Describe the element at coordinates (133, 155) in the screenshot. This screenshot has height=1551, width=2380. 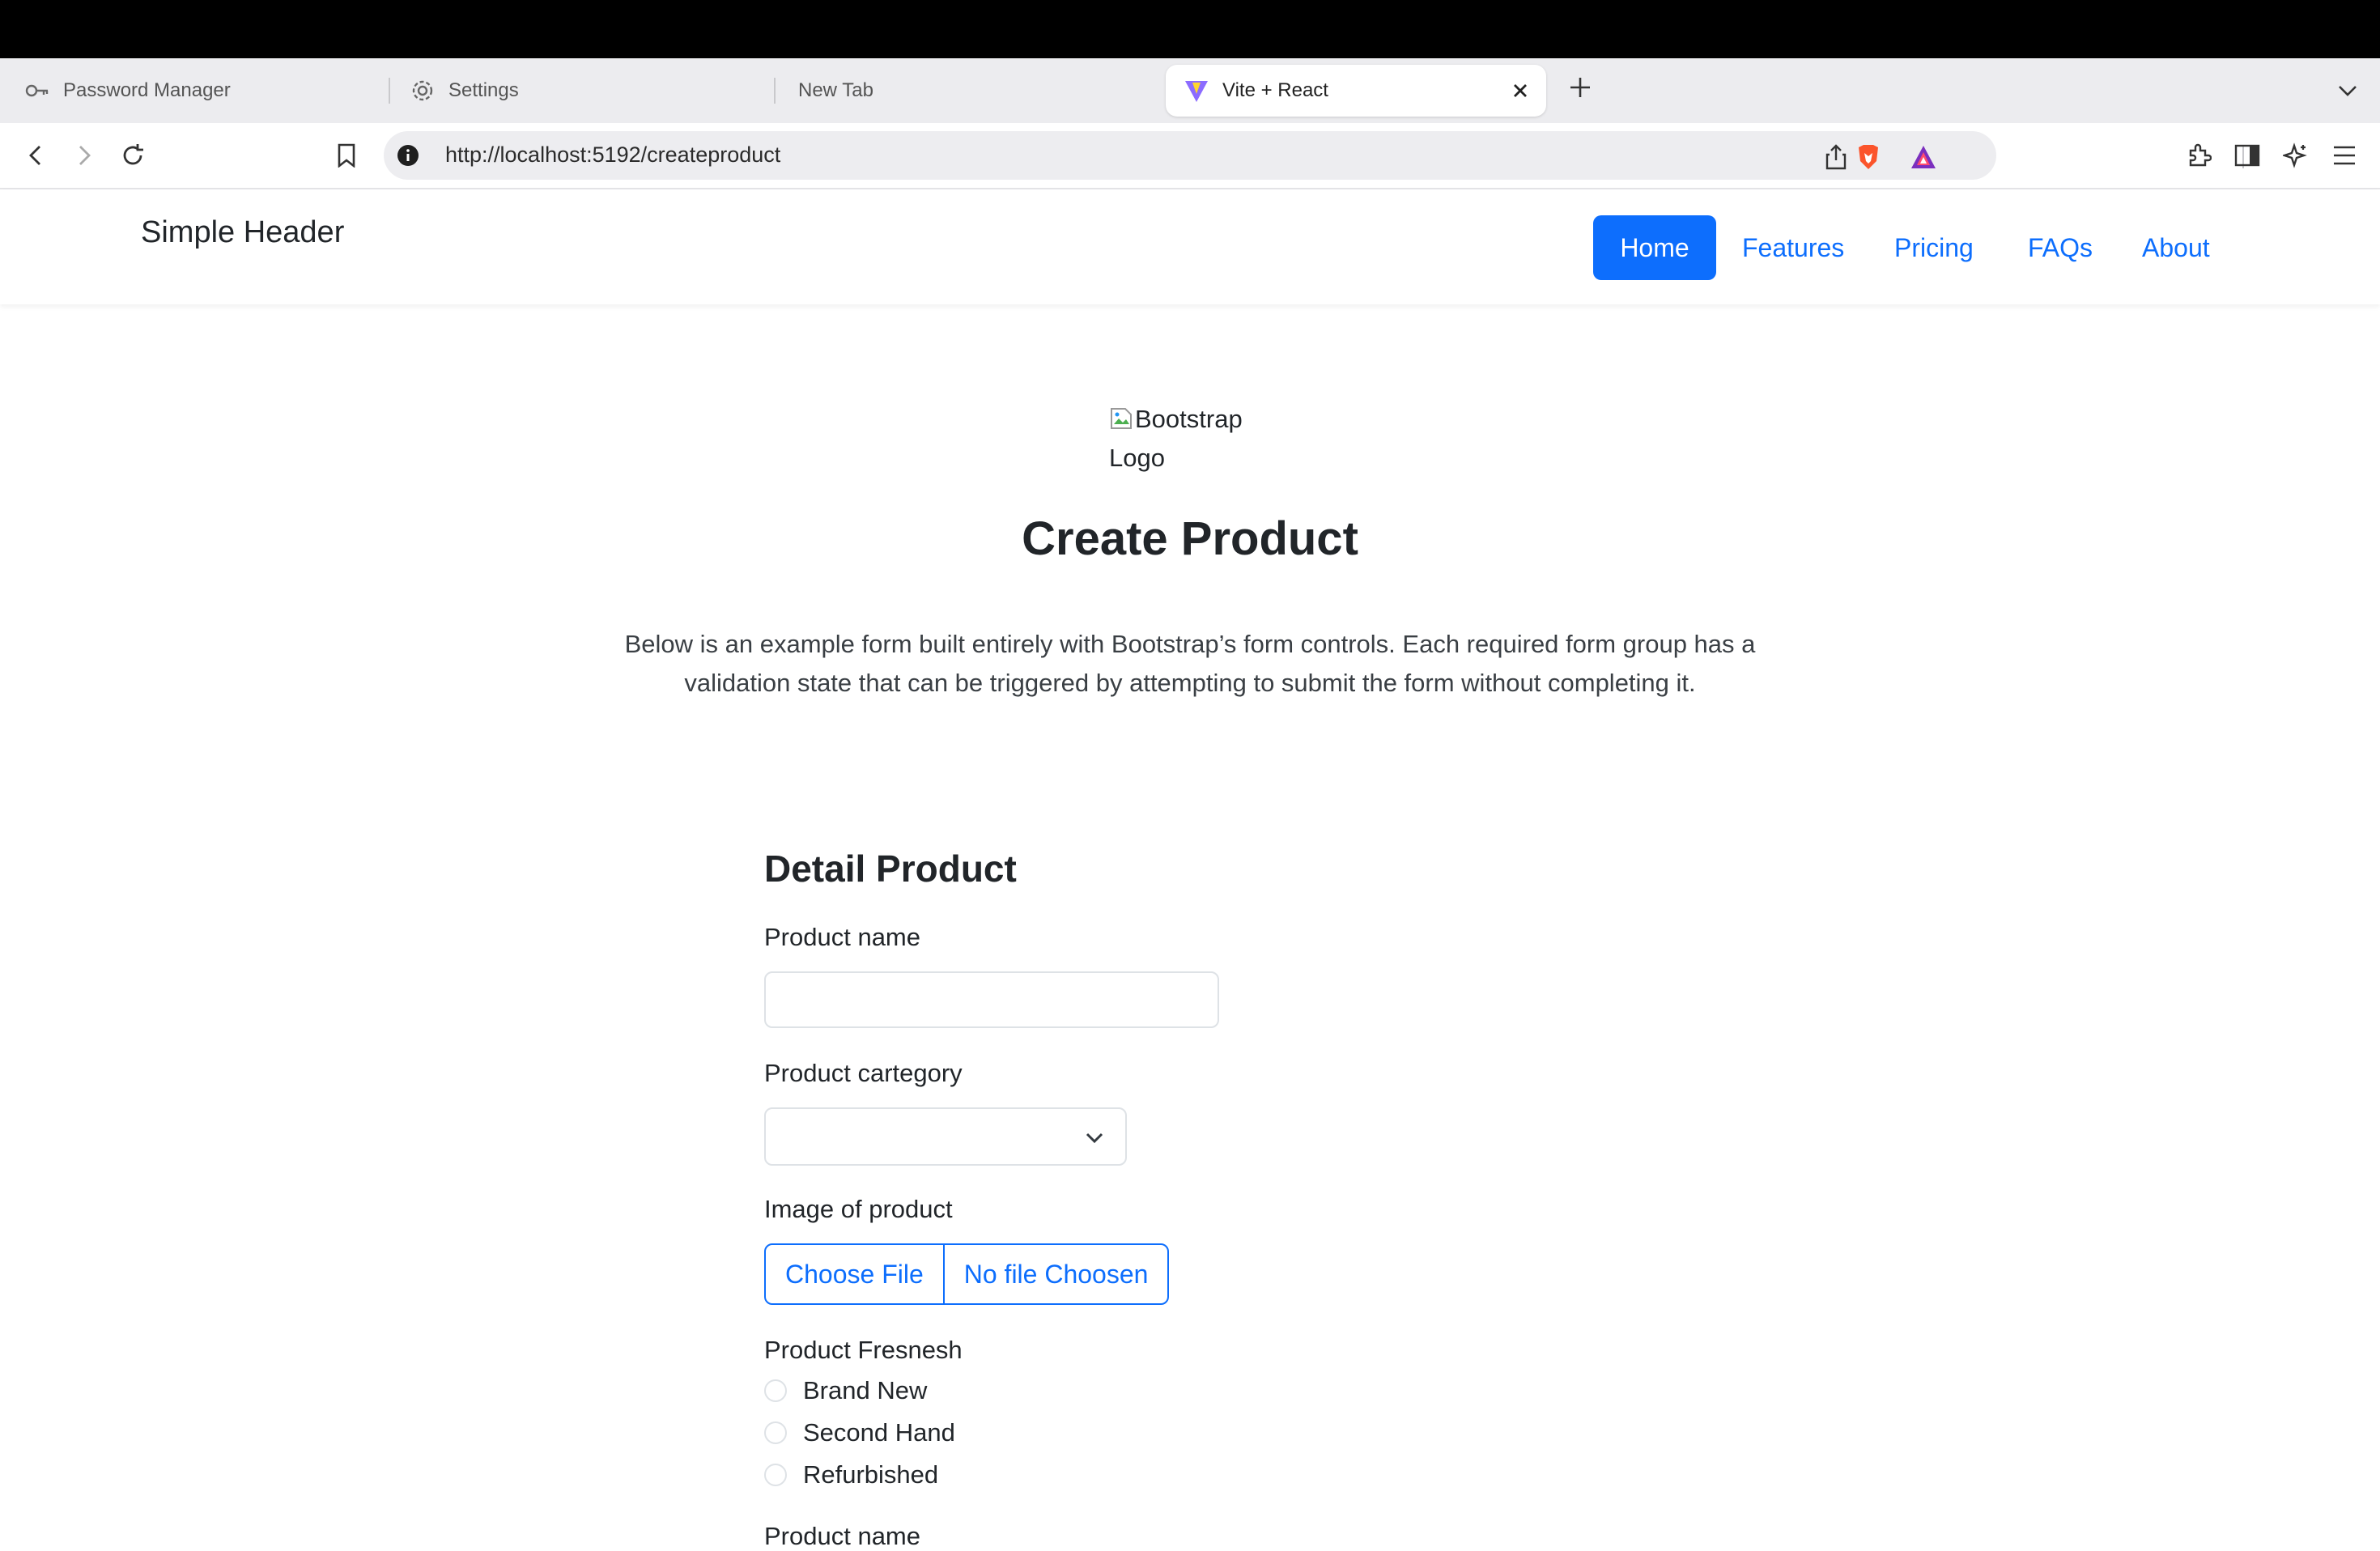
I see `reload-icon` at that location.